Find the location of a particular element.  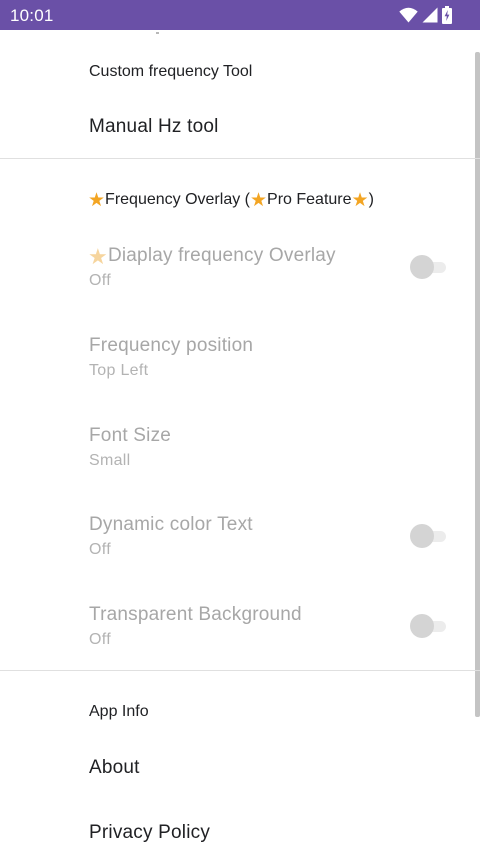

display-overlay-label: Diaplay frequency Overlay is located at coordinates (221, 255).